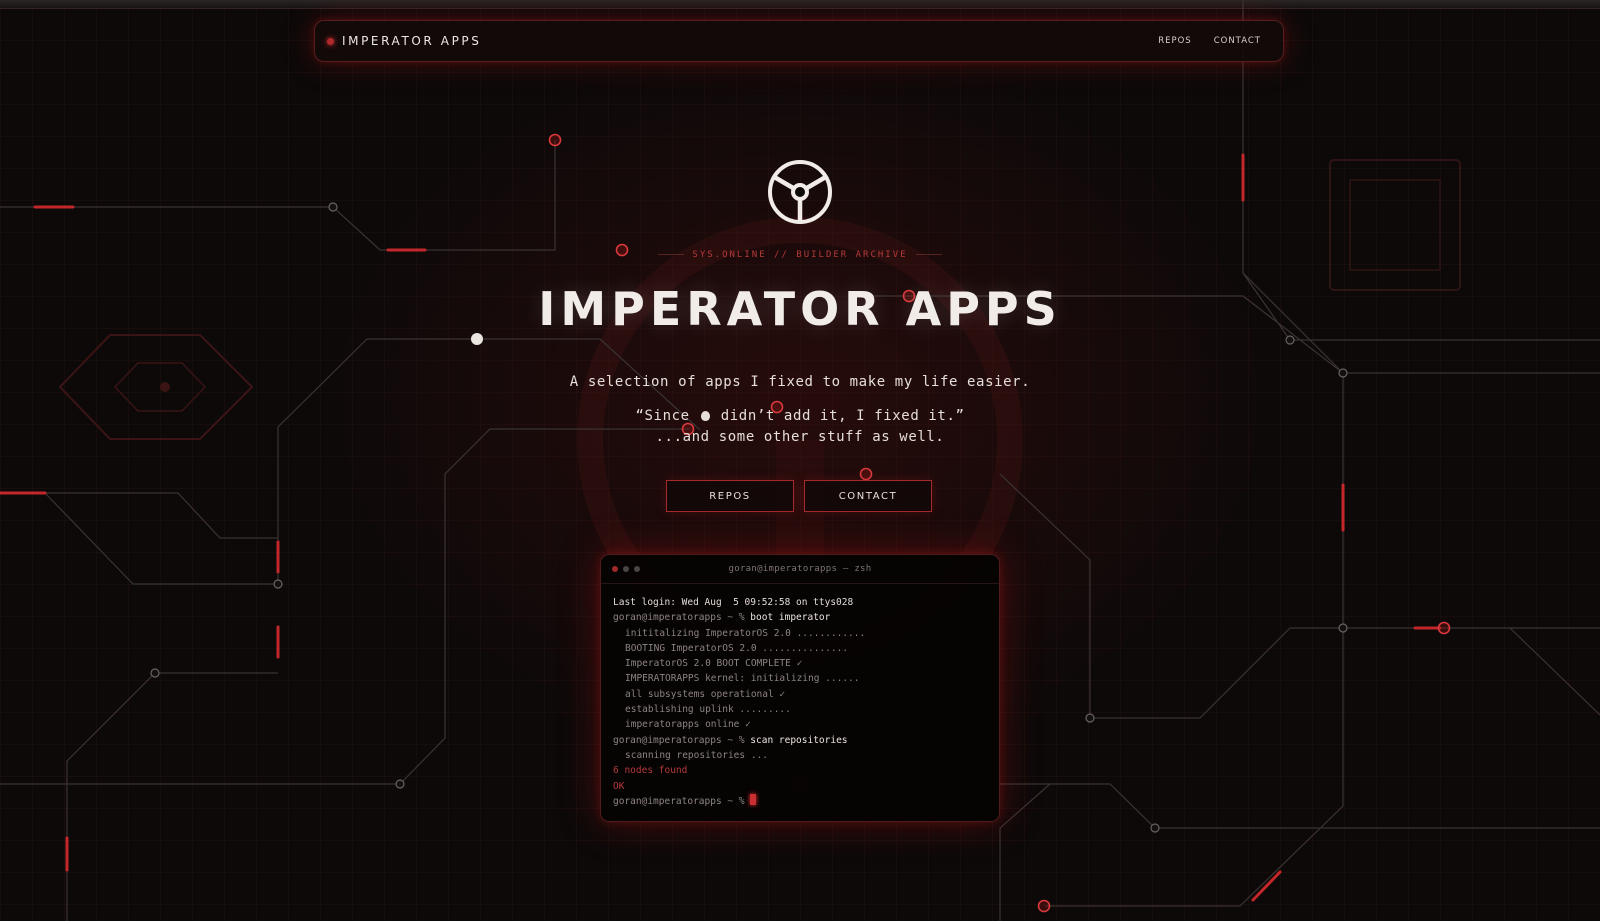 Image resolution: width=1600 pixels, height=921 pixels. What do you see at coordinates (650, 771) in the screenshot?
I see `terminal-result-line: 6 nodes found` at bounding box center [650, 771].